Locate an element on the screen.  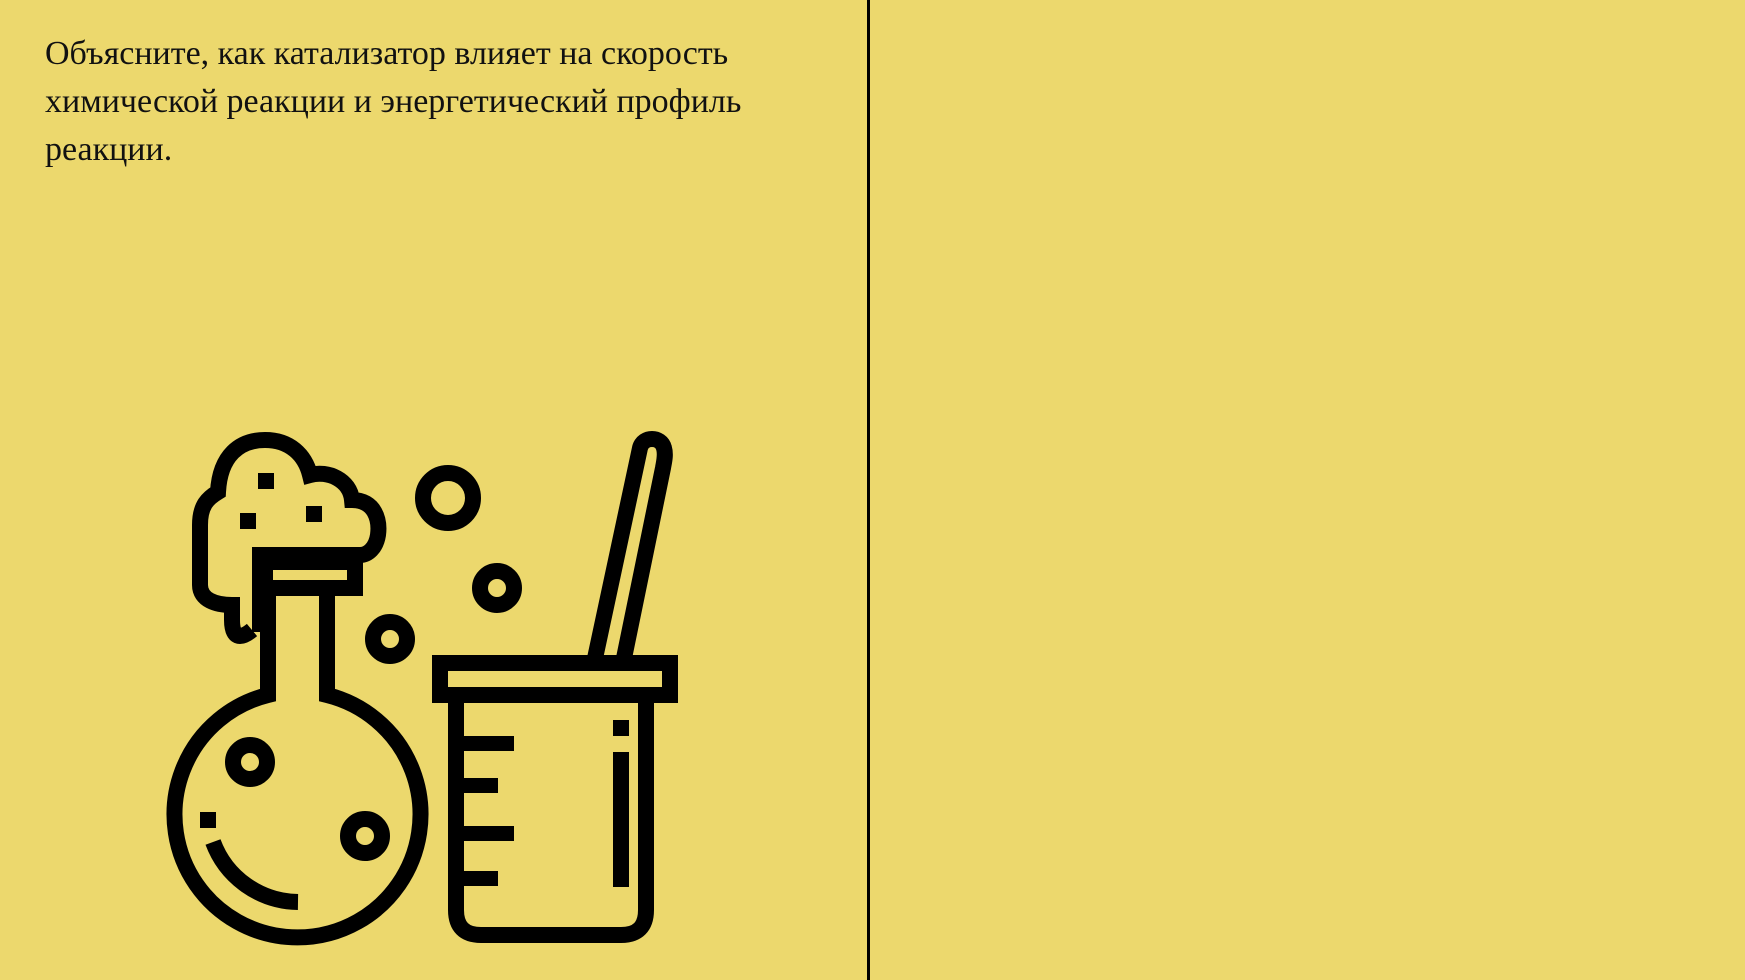
flask-body-shape is located at coordinates (297, 767).